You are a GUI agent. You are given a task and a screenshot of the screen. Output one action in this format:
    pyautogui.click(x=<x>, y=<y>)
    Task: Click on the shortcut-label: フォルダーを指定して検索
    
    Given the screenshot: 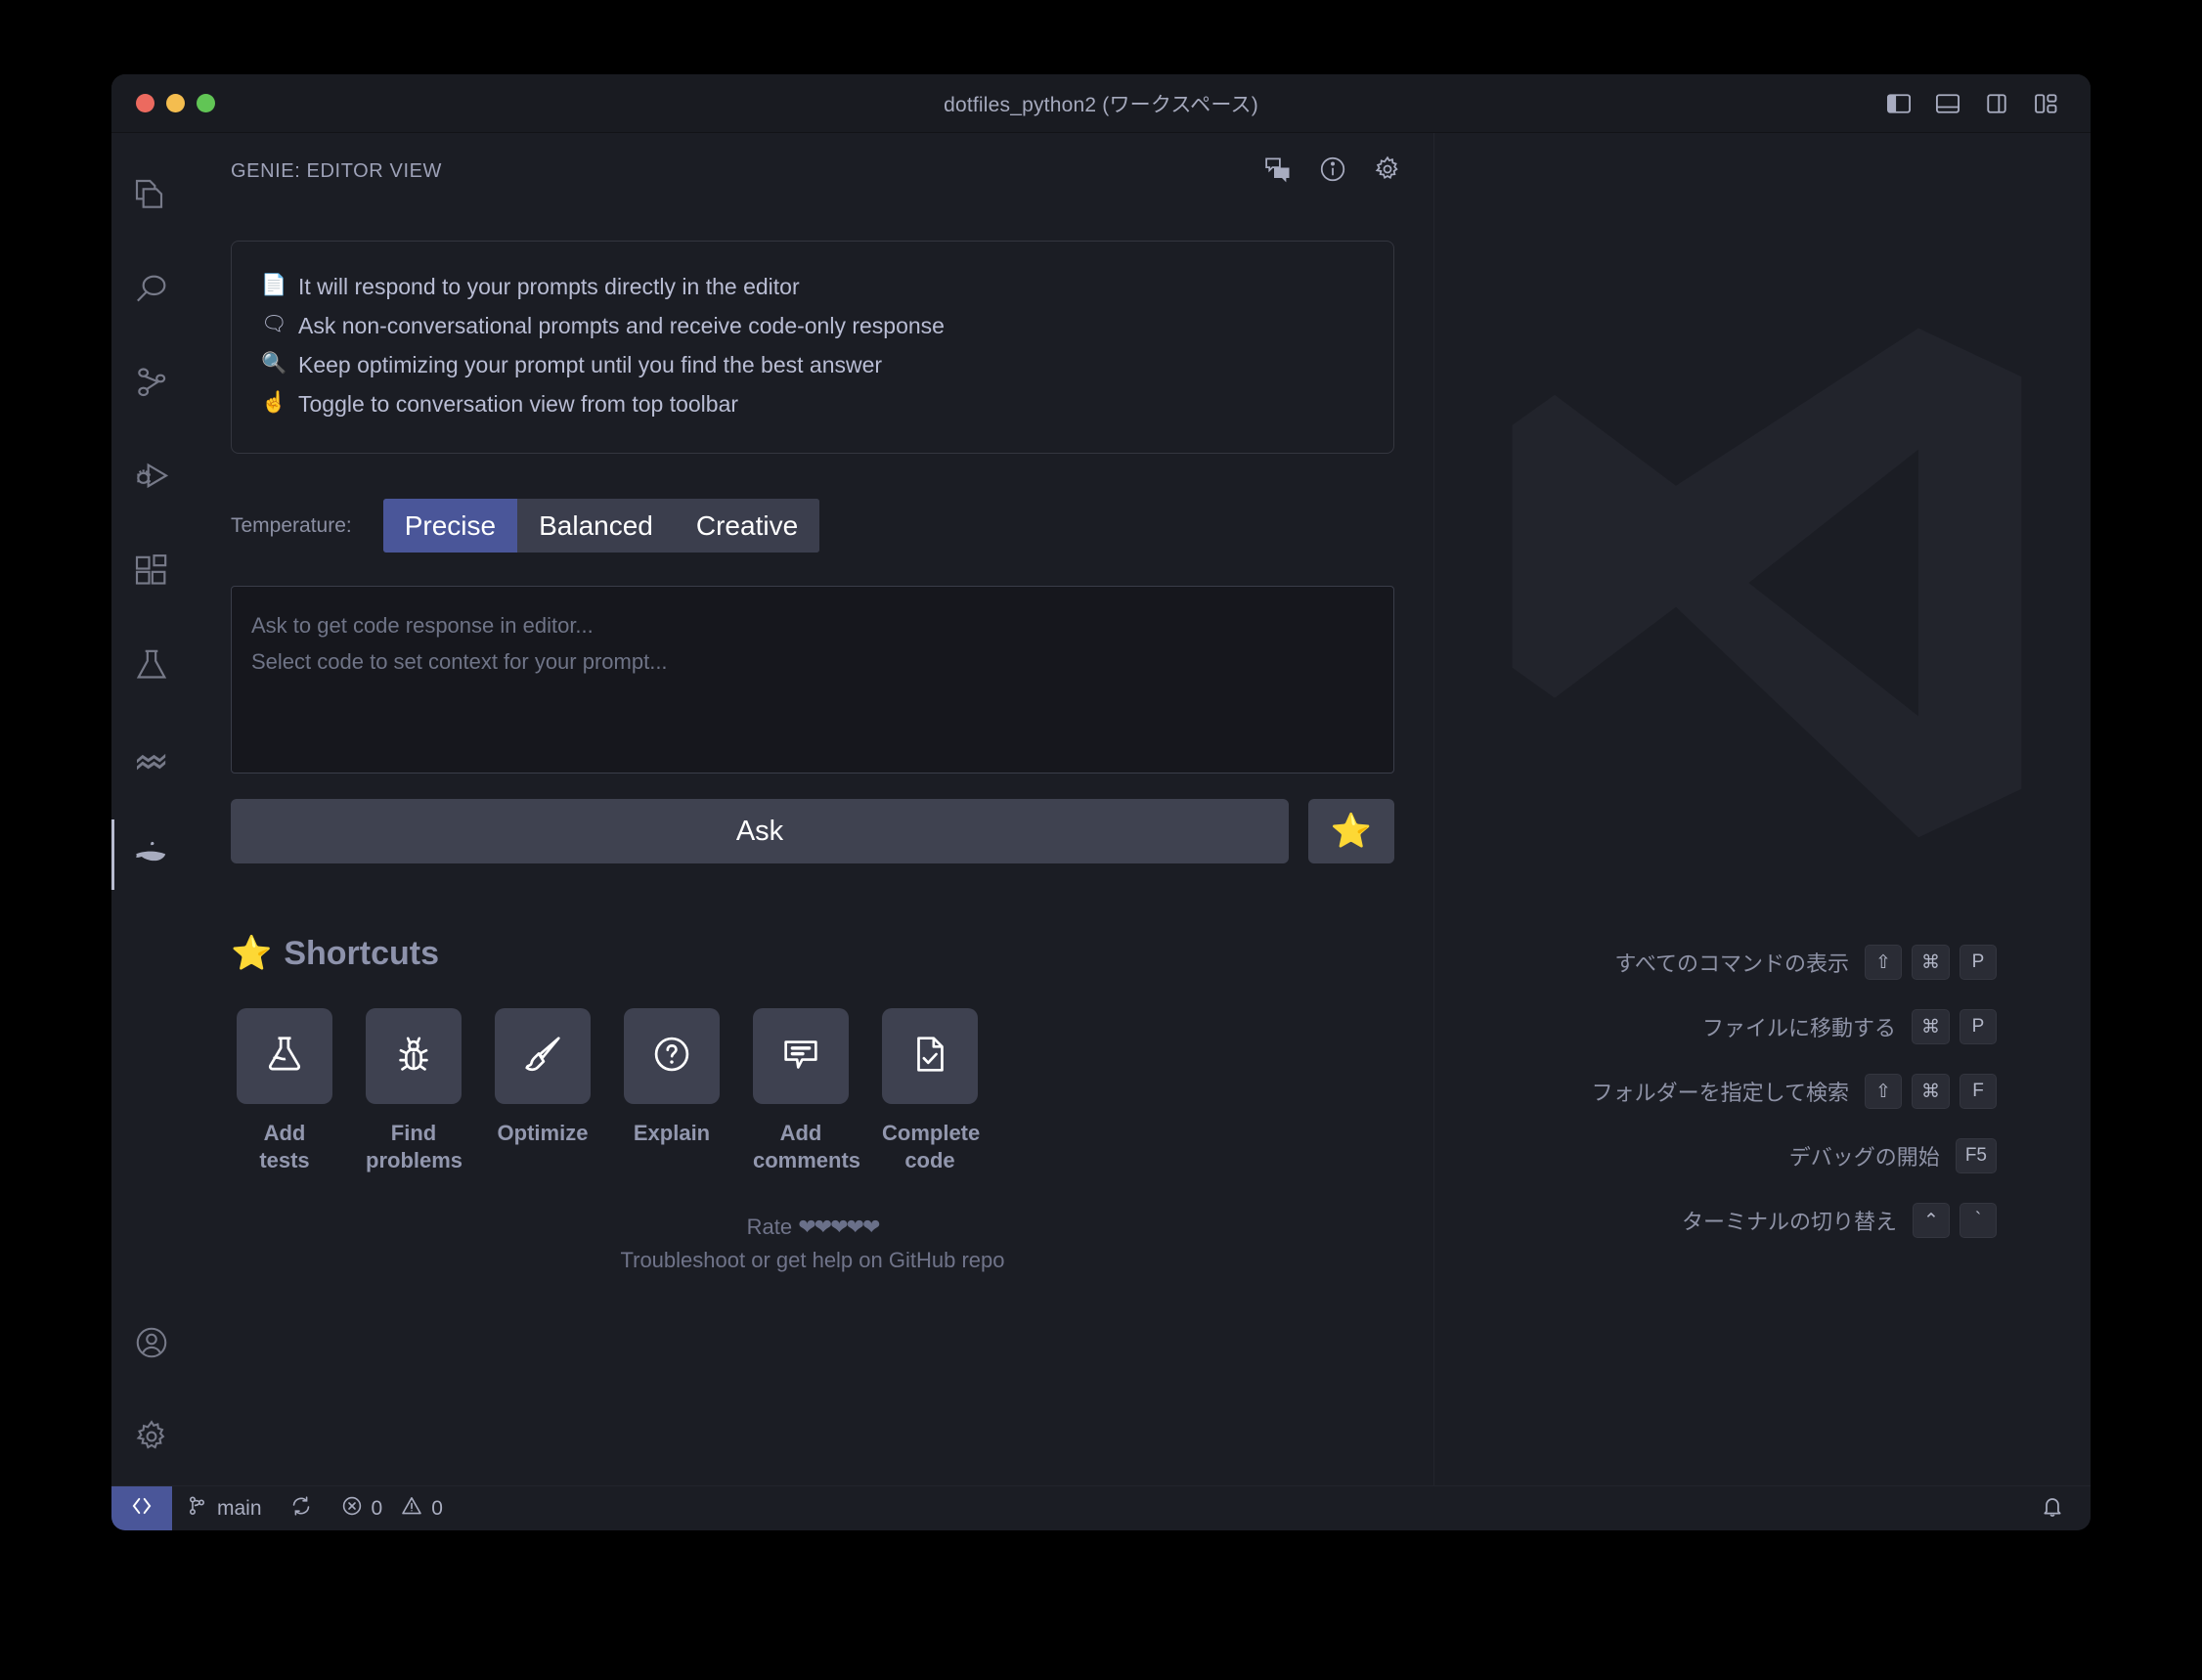 What is the action you would take?
    pyautogui.click(x=1720, y=1093)
    